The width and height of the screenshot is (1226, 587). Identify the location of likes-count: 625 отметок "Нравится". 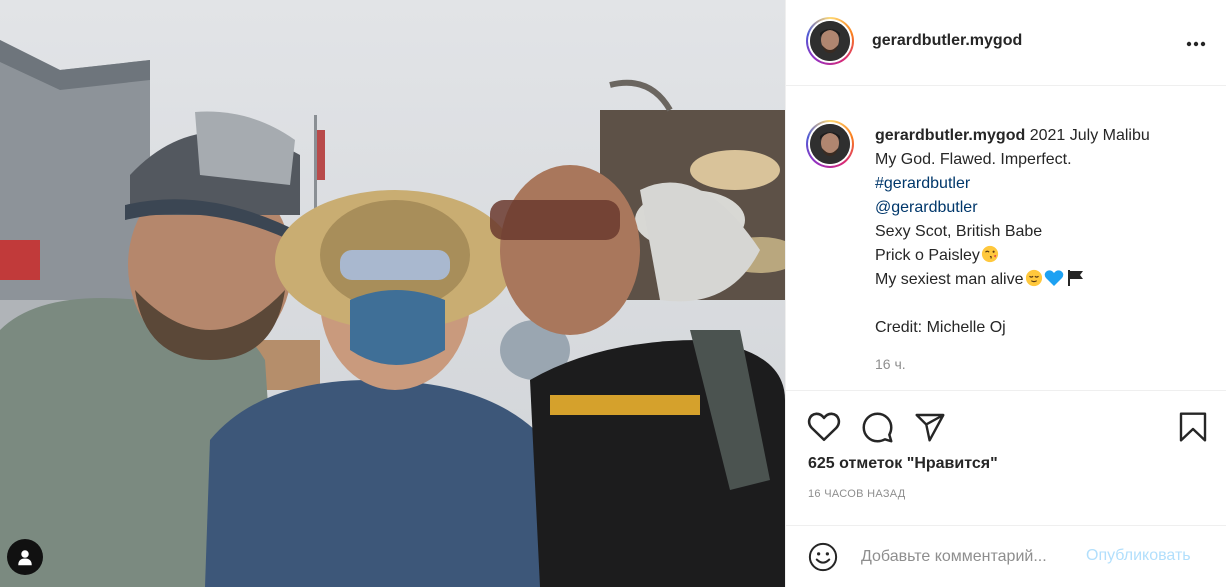
(903, 464).